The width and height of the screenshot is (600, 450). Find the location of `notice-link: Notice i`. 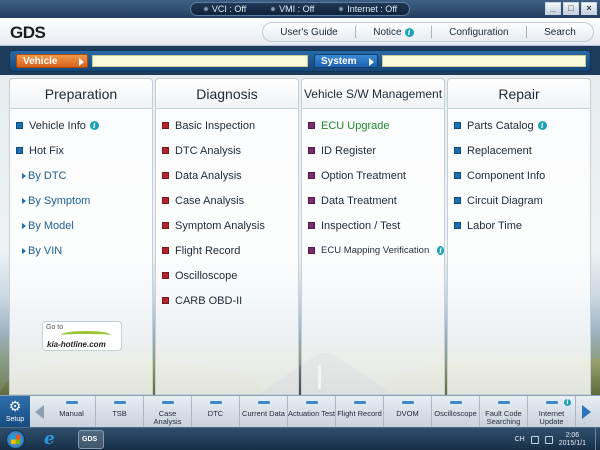

notice-link: Notice i is located at coordinates (393, 32).